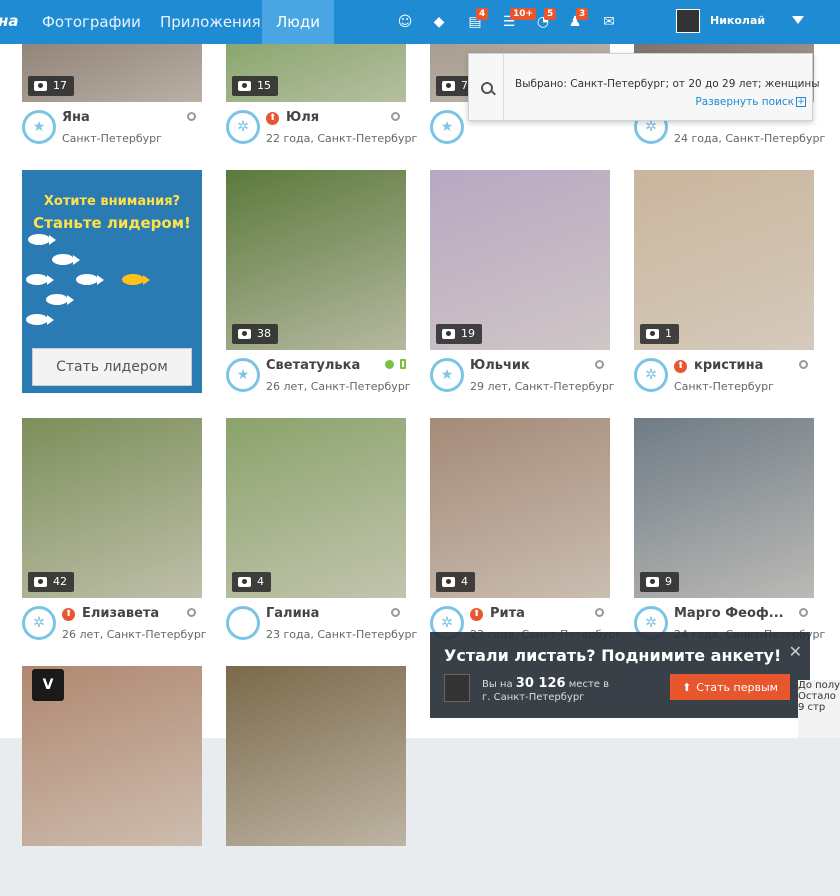 The width and height of the screenshot is (840, 896). I want to click on photo-count-badge: 38, so click(255, 334).